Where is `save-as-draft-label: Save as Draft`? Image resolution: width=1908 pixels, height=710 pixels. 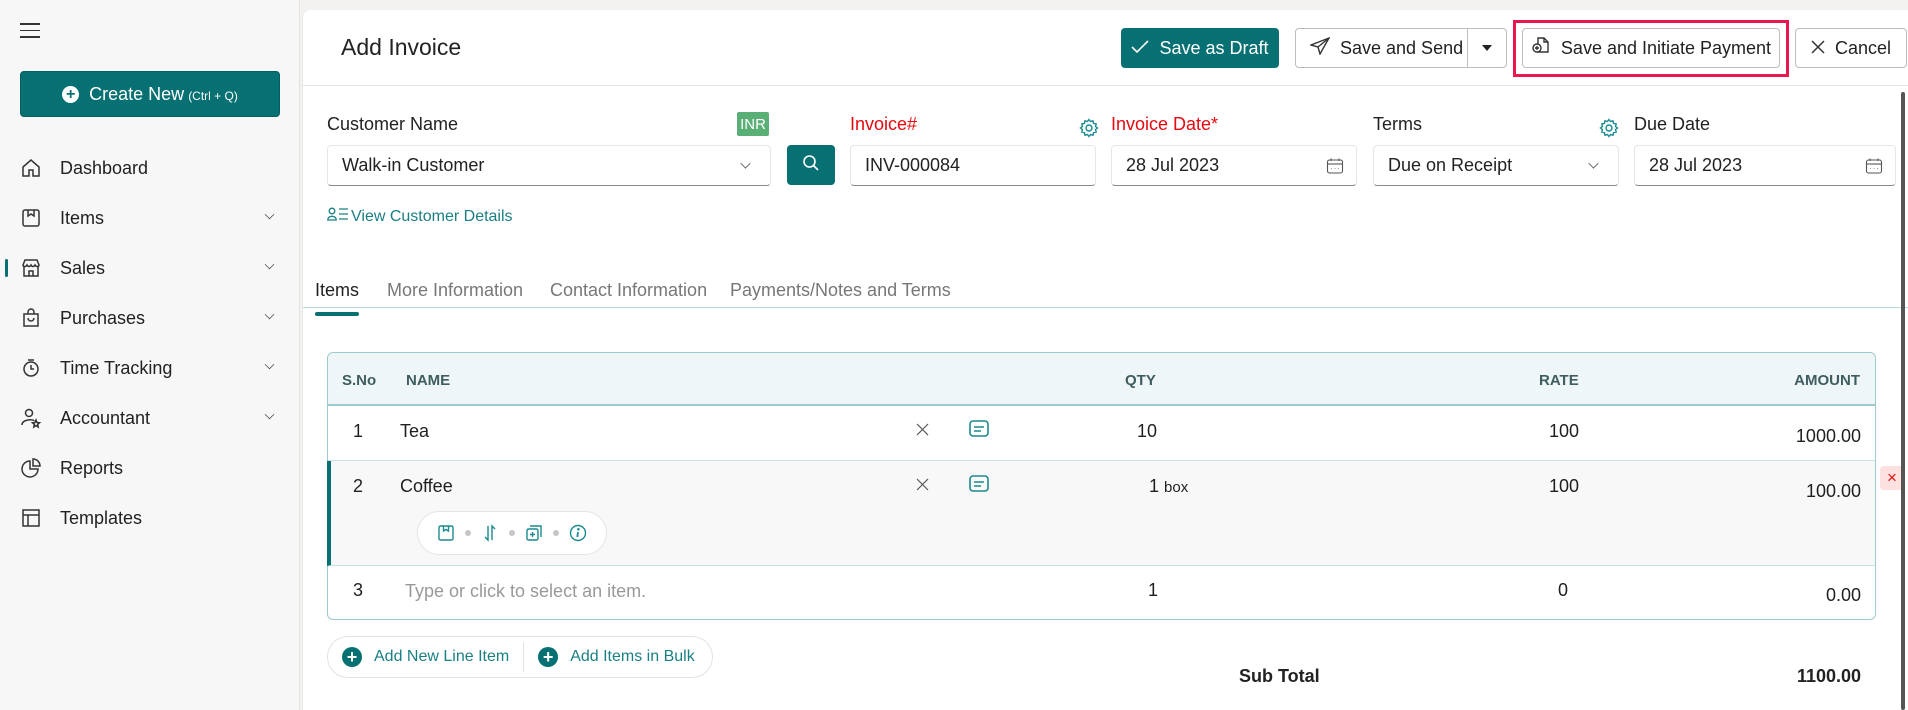
save-as-draft-label: Save as Draft is located at coordinates (1214, 47).